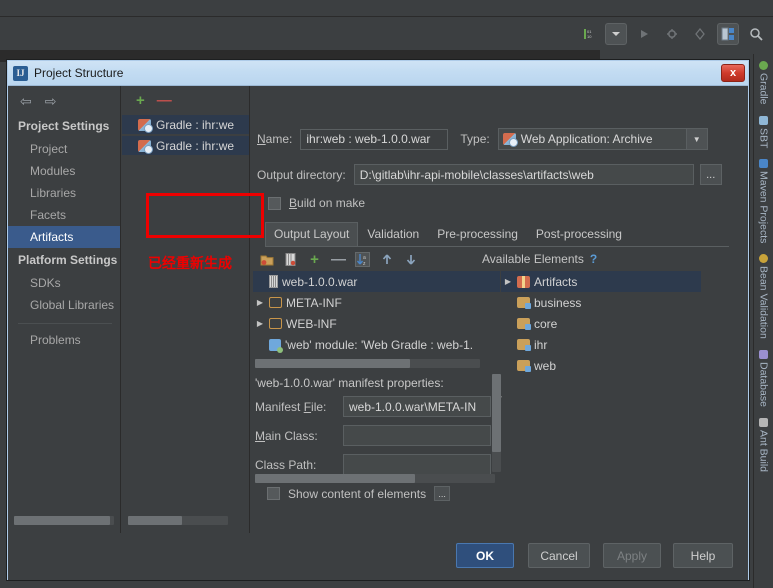 Image resolution: width=773 pixels, height=588 pixels. I want to click on sidebar-item-artifacts: Artifacts, so click(64, 237).